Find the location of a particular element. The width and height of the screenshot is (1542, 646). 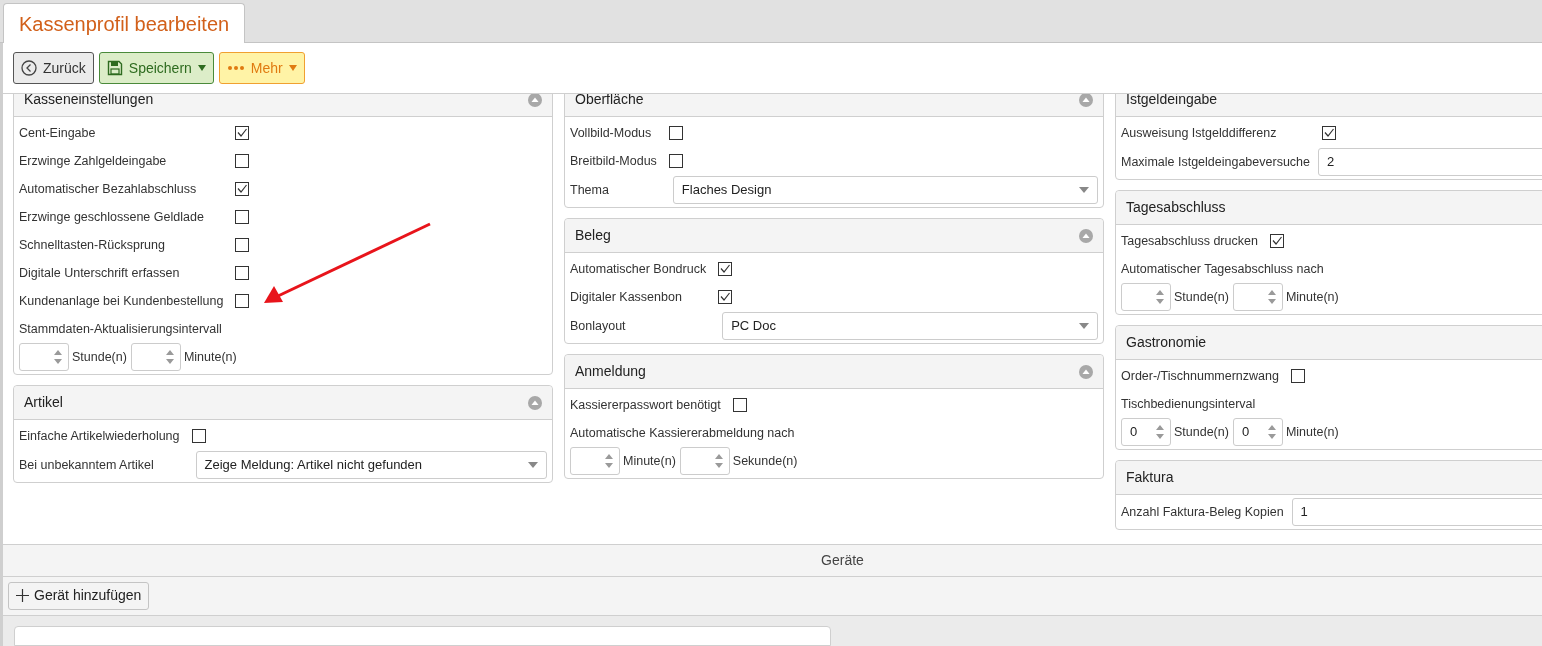

dropdown: PC Doc is located at coordinates (910, 326).